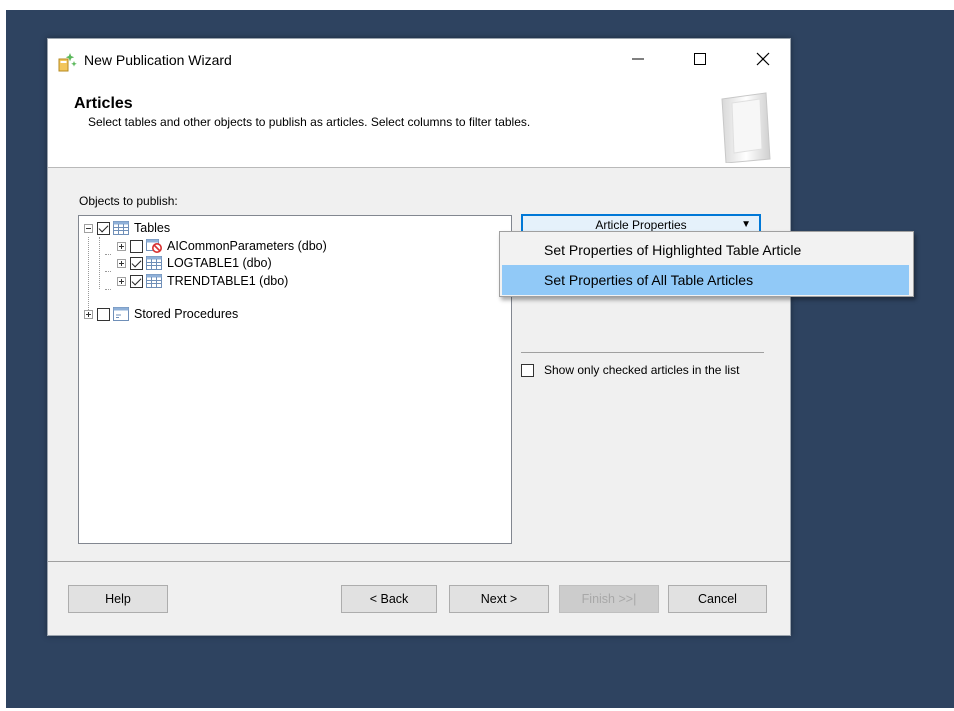  What do you see at coordinates (152, 228) in the screenshot?
I see `tree-node-label: Tables` at bounding box center [152, 228].